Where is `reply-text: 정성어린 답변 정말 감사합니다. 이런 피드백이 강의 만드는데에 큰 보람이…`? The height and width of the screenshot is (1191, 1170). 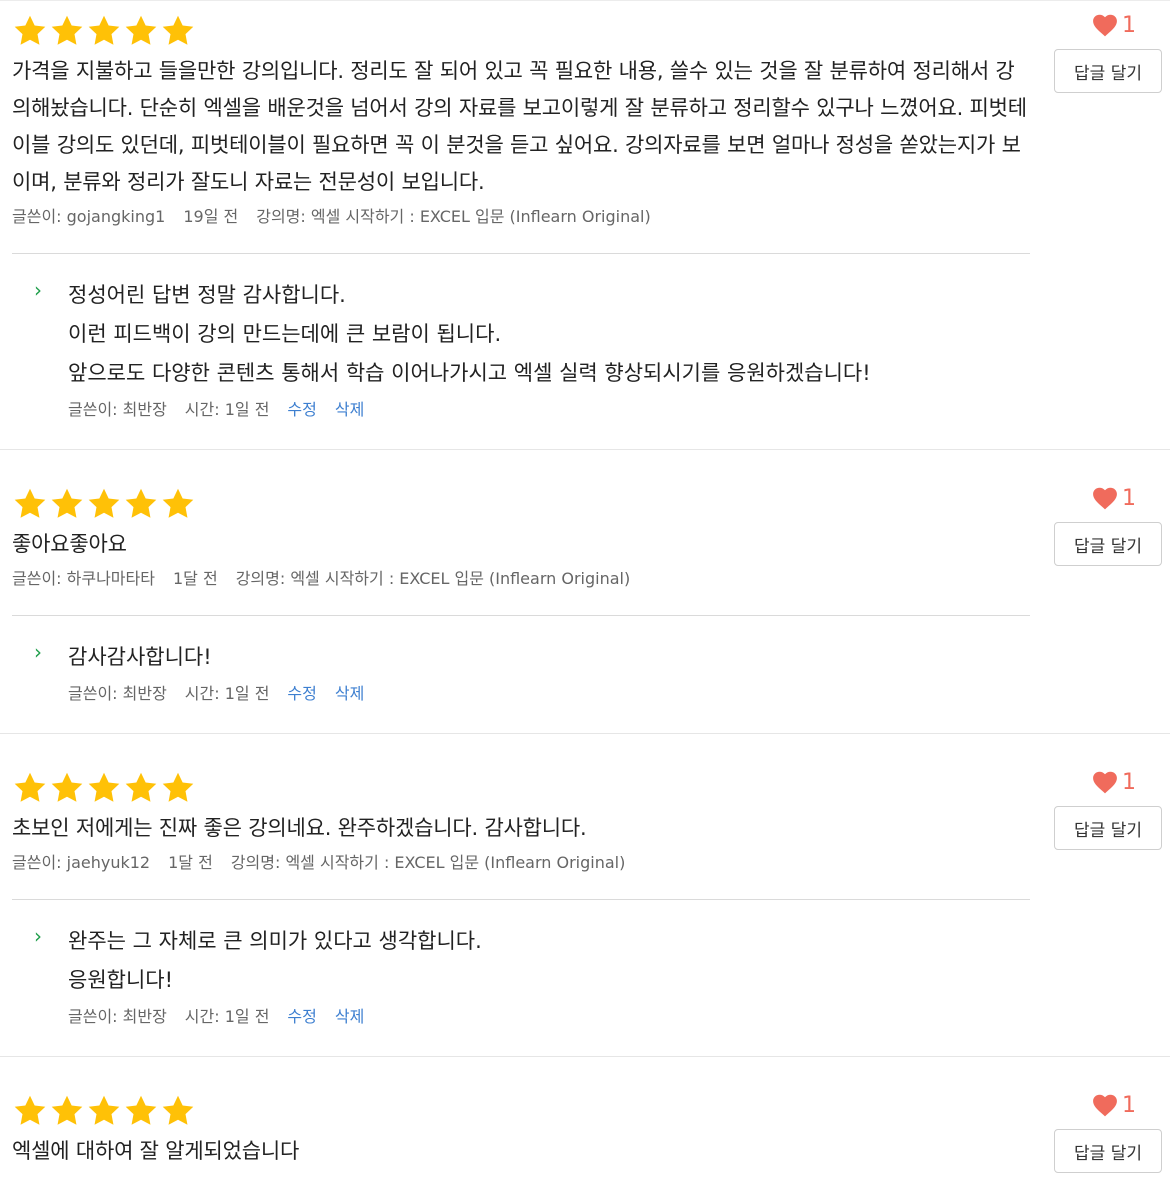
reply-text: 정성어린 답변 정말 감사합니다. 이런 피드백이 강의 만드는데에 큰 보람이… is located at coordinates (619, 334).